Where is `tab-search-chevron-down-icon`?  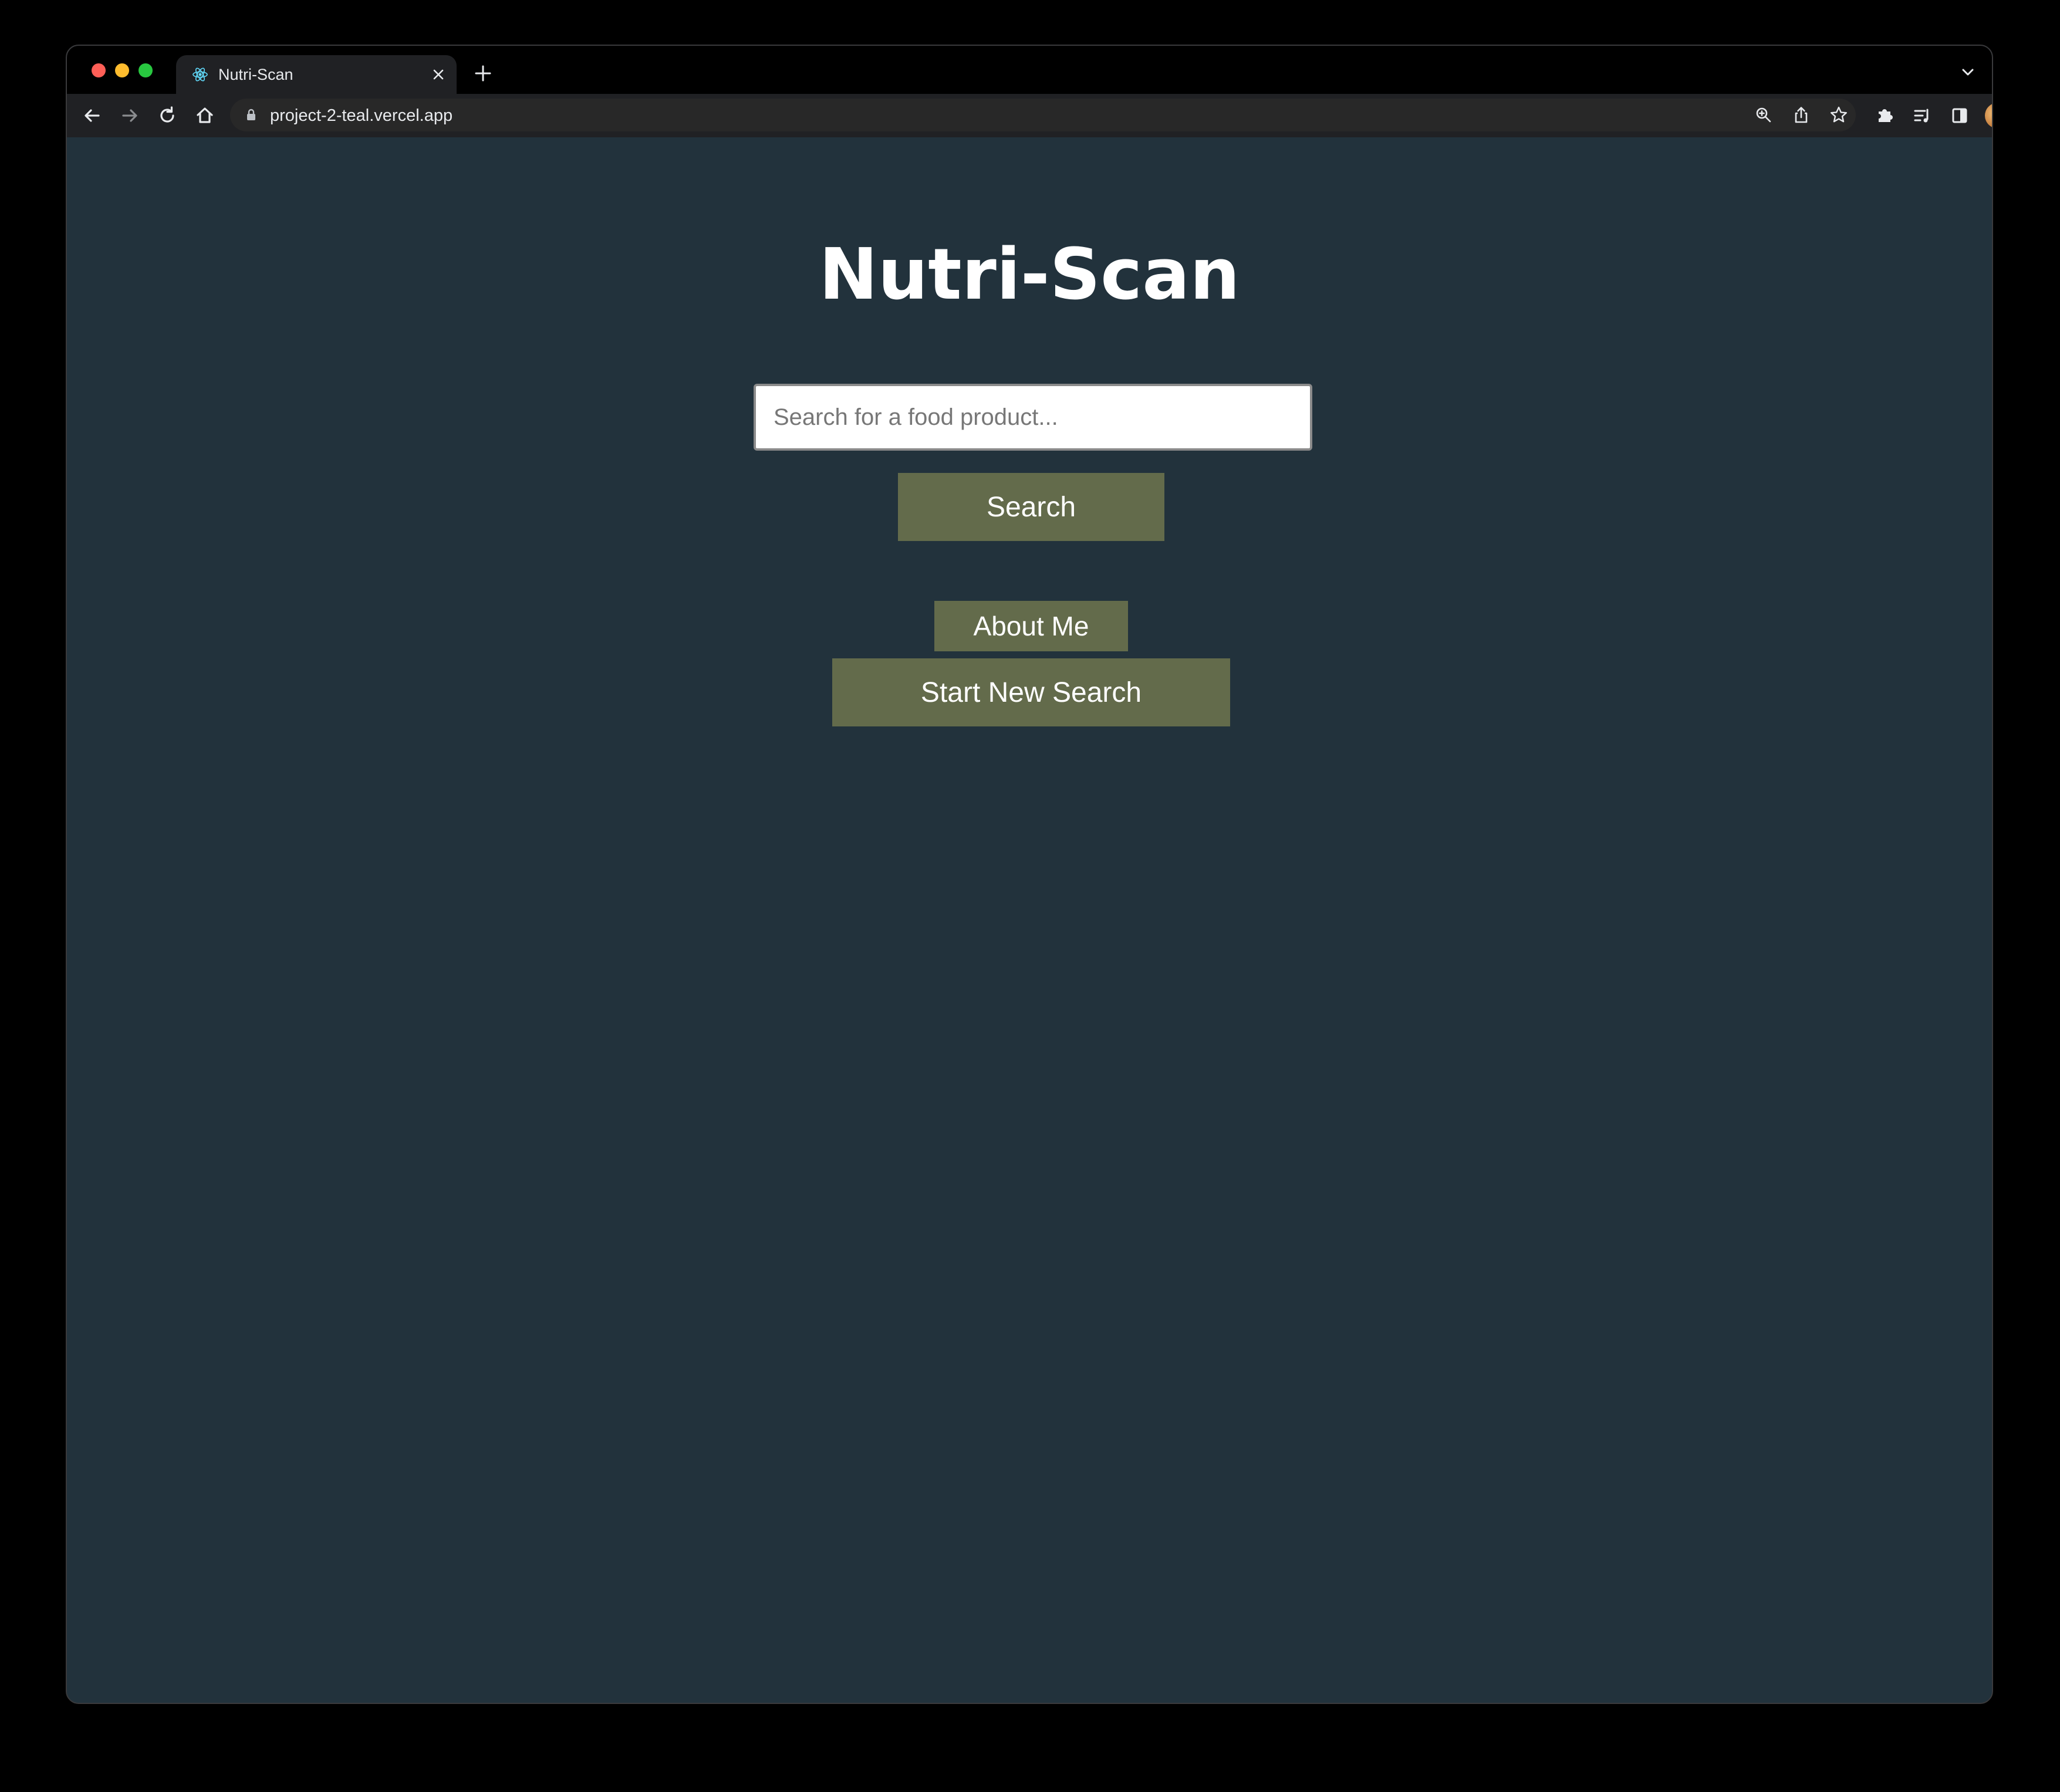
tab-search-chevron-down-icon is located at coordinates (1968, 72).